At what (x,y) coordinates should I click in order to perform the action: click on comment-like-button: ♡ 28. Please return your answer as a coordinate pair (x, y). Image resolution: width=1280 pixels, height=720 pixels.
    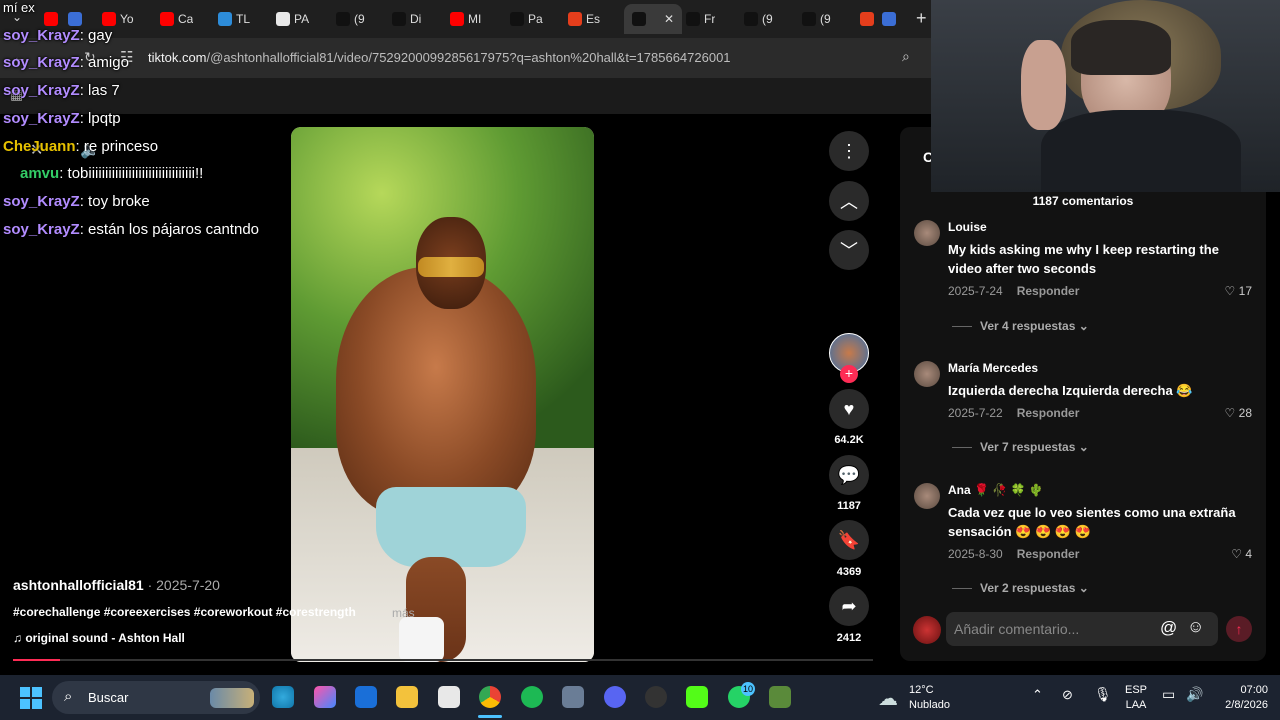
    Looking at the image, I should click on (1238, 413).